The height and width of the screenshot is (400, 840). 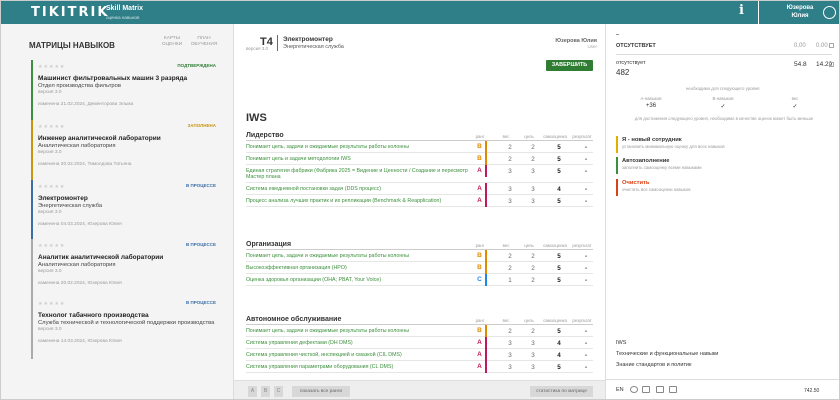 I want to click on nav-training-plan: ПЛАН ОБУЧЕНИЯ, so click(x=204, y=42).